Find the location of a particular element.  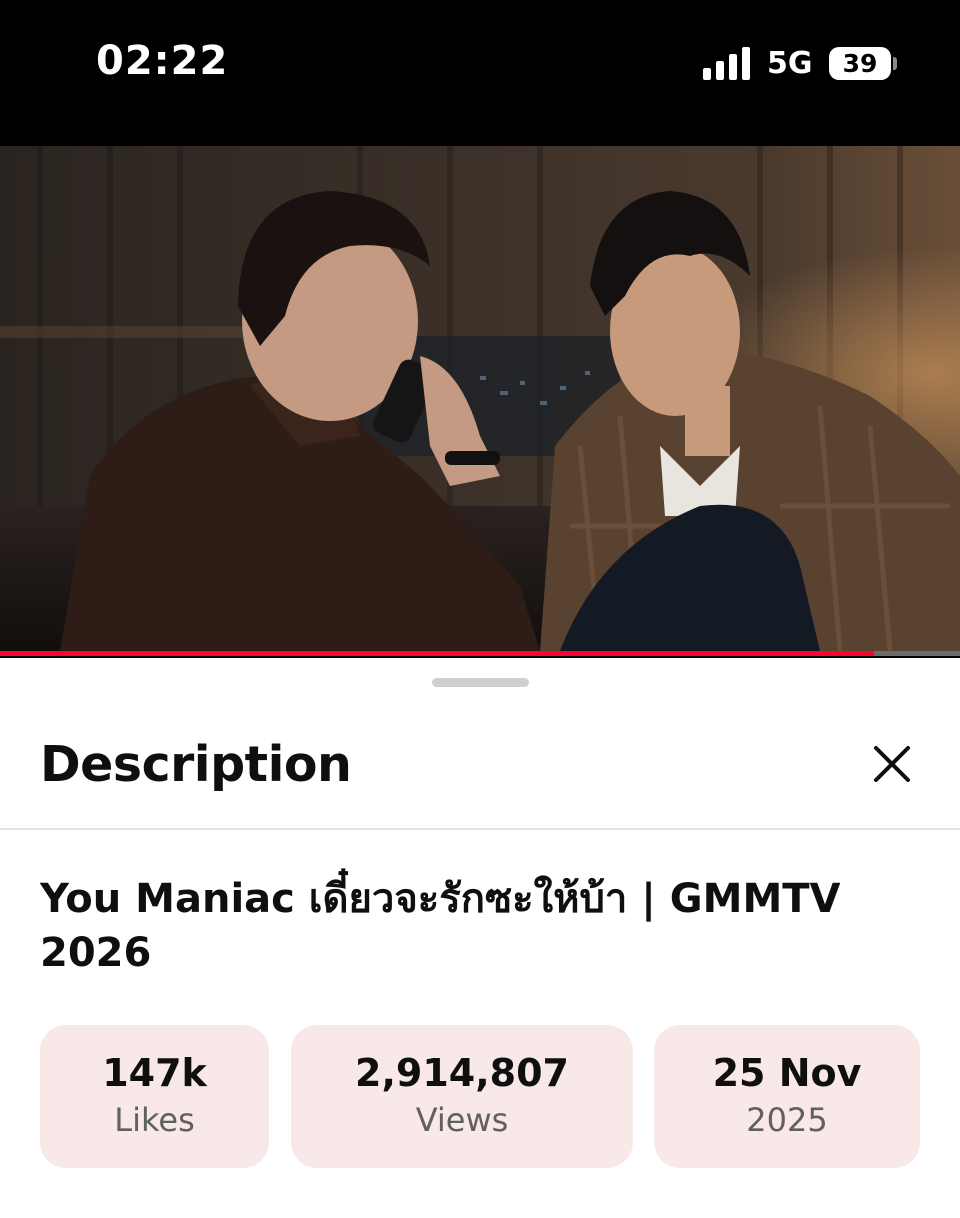

close-button is located at coordinates (892, 764).